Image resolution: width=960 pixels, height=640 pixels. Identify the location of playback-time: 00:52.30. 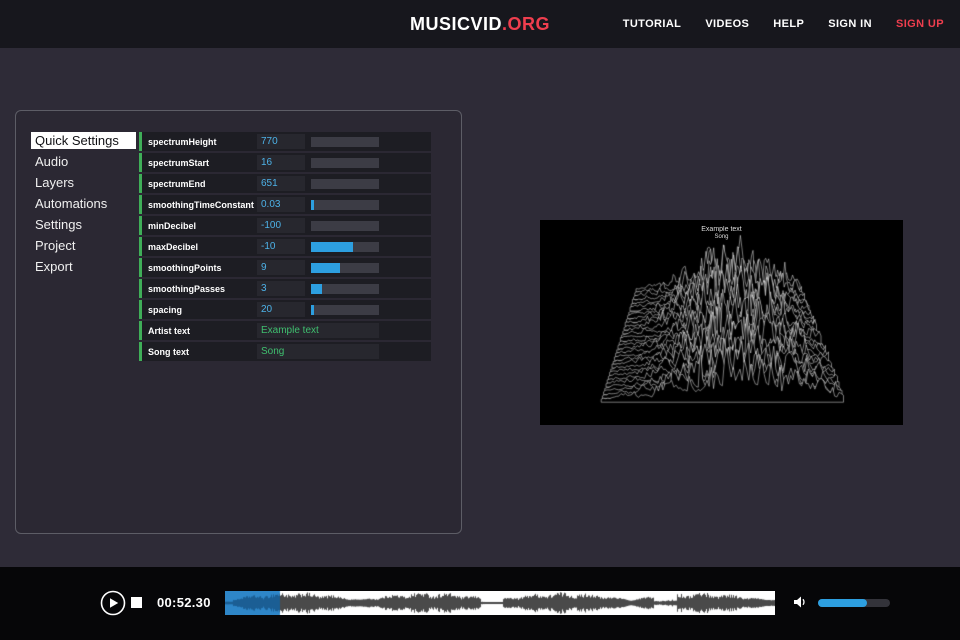
(184, 602).